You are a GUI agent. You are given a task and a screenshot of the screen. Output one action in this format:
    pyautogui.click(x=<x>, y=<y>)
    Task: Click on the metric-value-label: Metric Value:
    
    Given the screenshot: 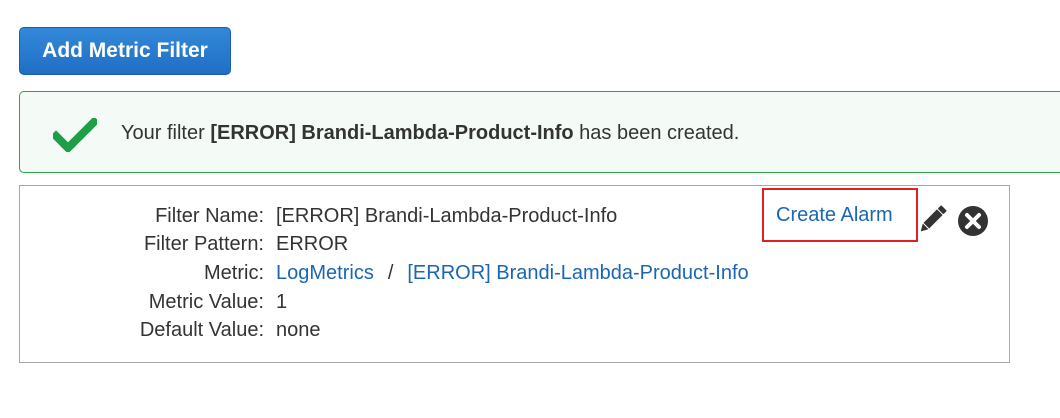 What is the action you would take?
    pyautogui.click(x=206, y=302)
    